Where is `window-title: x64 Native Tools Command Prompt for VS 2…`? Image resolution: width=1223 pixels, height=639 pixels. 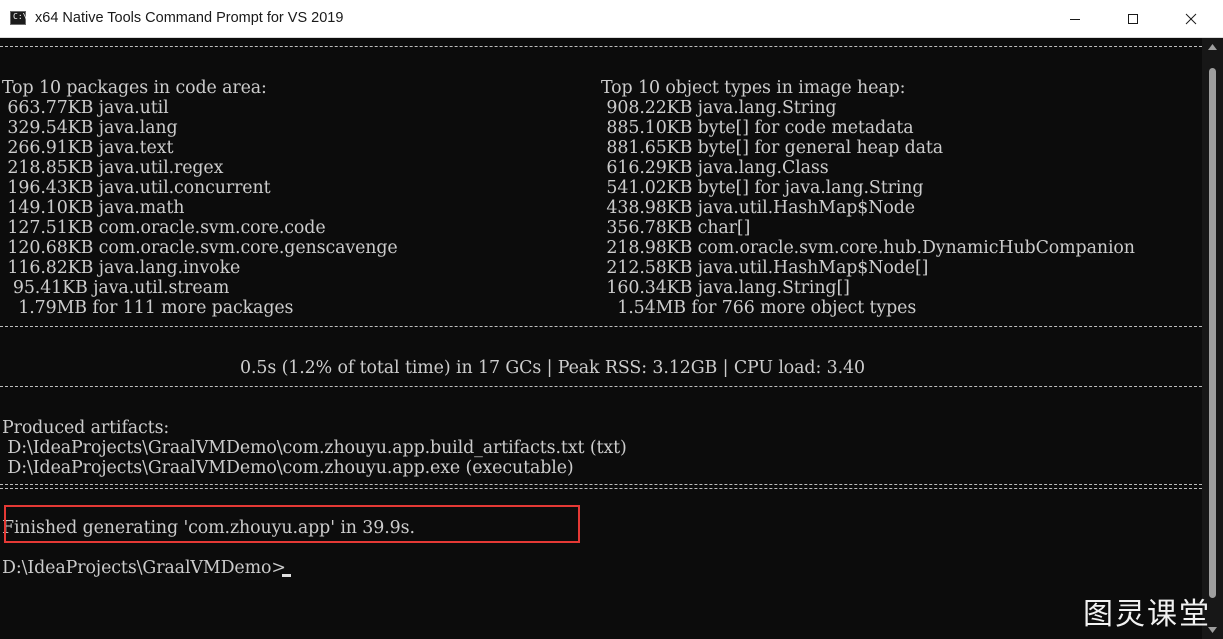 window-title: x64 Native Tools Command Prompt for VS 2… is located at coordinates (189, 18).